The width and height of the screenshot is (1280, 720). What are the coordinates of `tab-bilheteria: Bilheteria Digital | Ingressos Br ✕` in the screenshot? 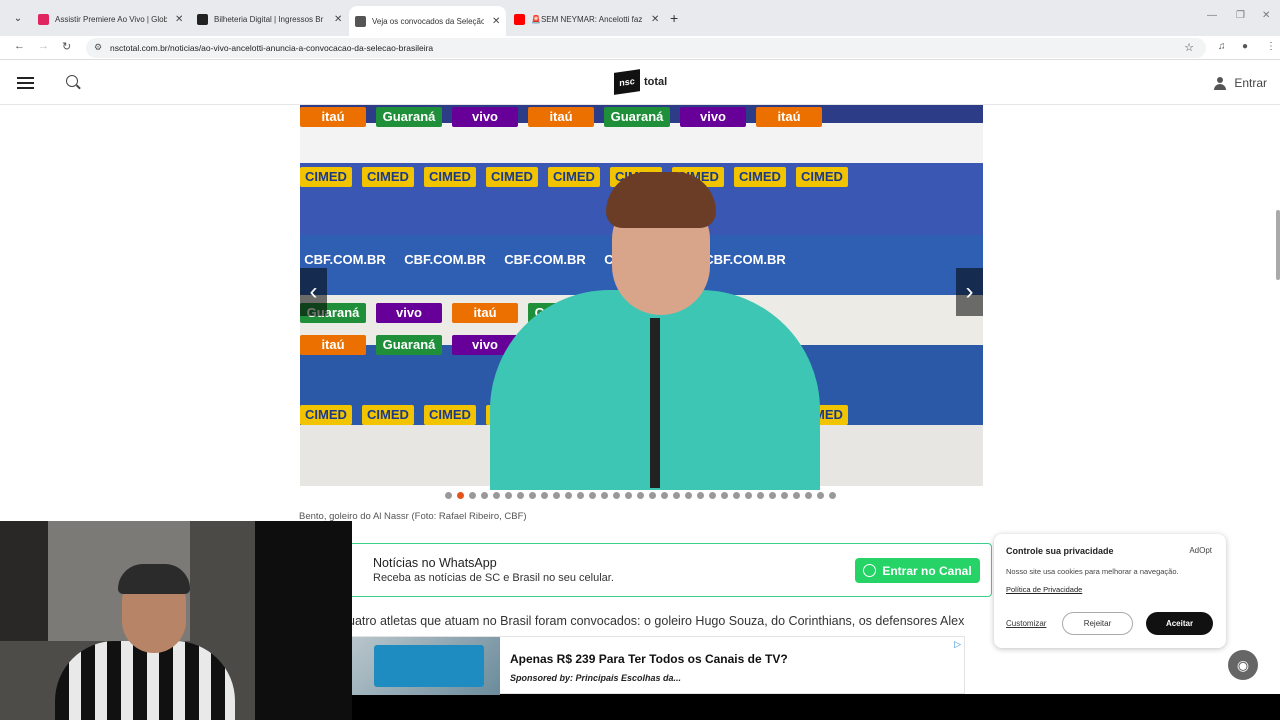 It's located at (269, 19).